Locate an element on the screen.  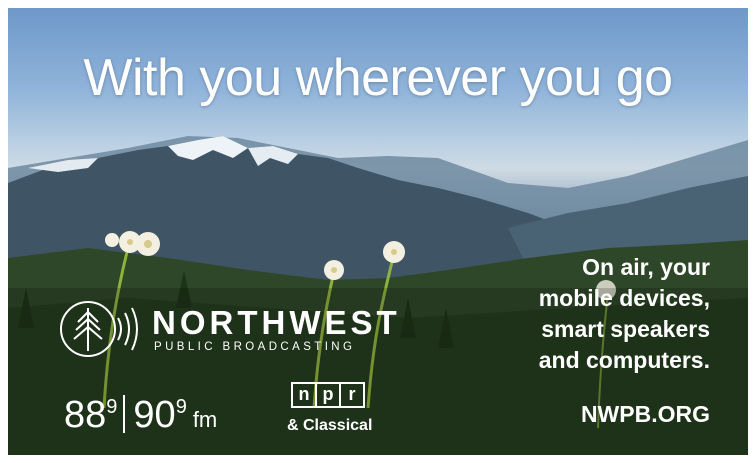
frequency-88: 88 is located at coordinates (85, 415).